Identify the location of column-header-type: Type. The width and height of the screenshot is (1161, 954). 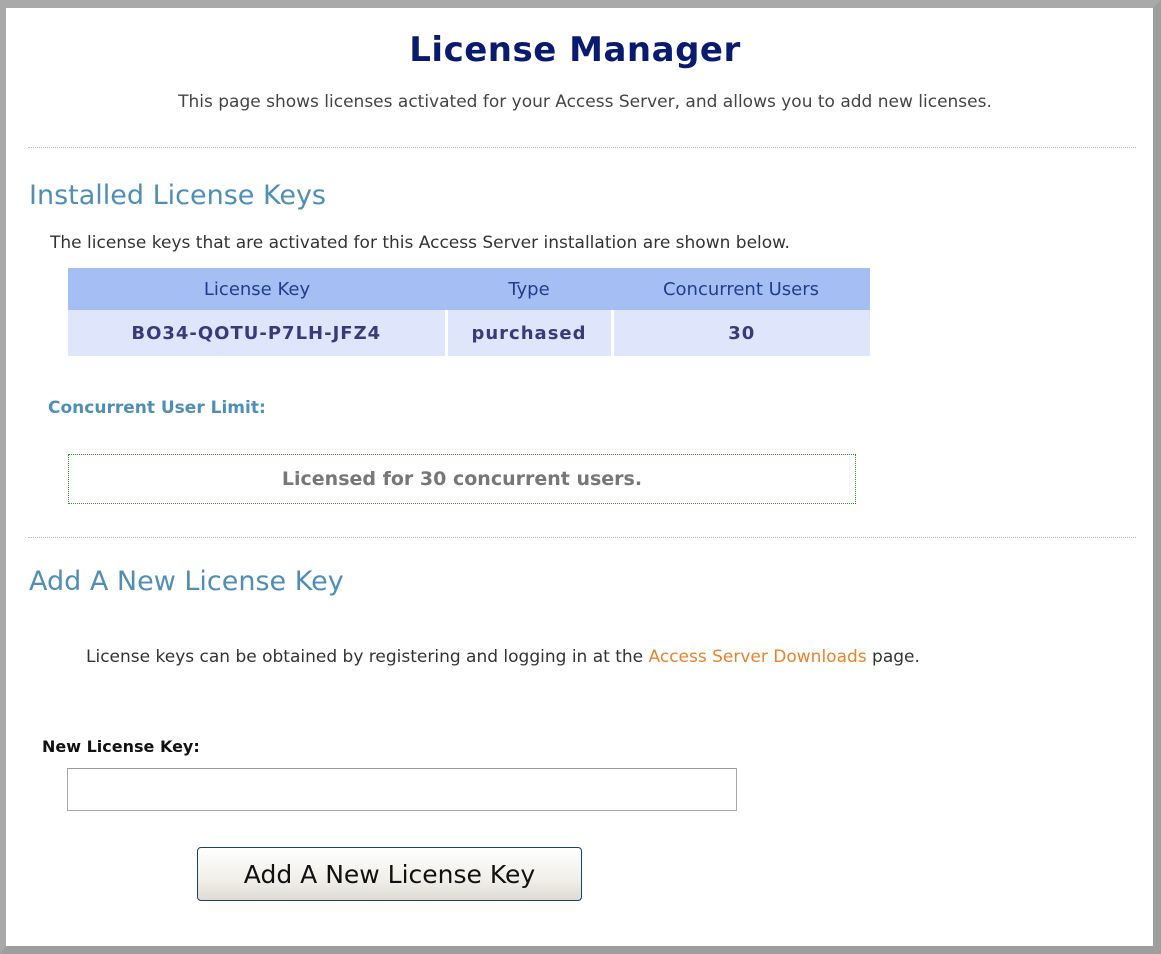
(529, 289).